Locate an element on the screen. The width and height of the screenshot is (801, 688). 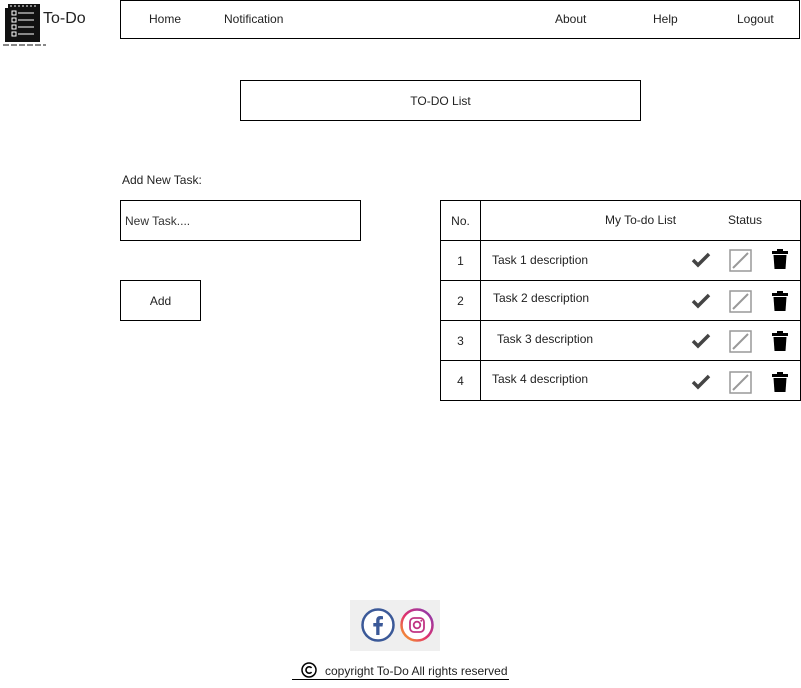
nav-home: Home is located at coordinates (165, 19).